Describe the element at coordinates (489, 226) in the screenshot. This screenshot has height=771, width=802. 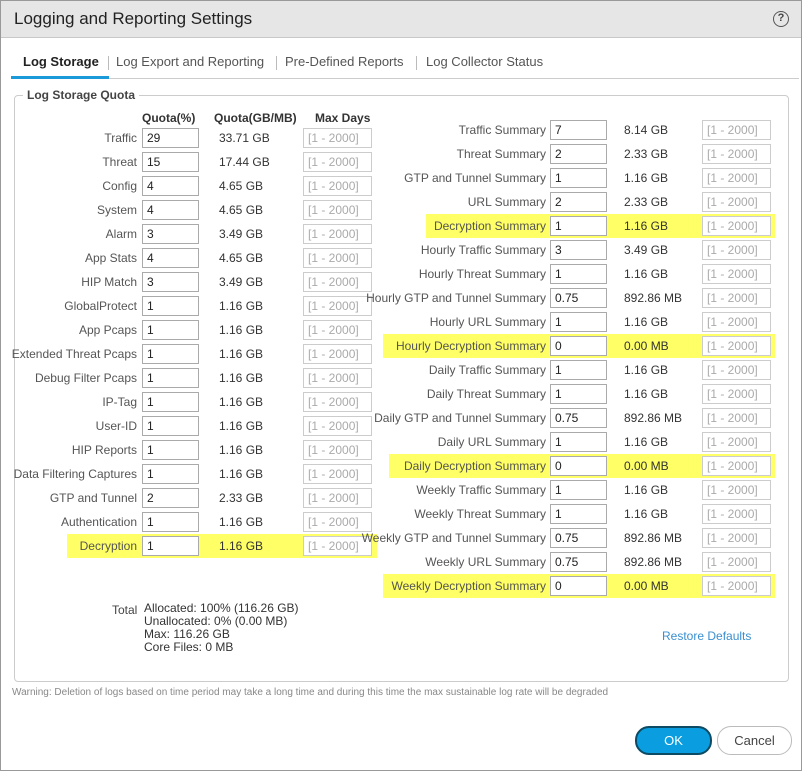
I see `quota-row-label: Decryption Summary` at that location.